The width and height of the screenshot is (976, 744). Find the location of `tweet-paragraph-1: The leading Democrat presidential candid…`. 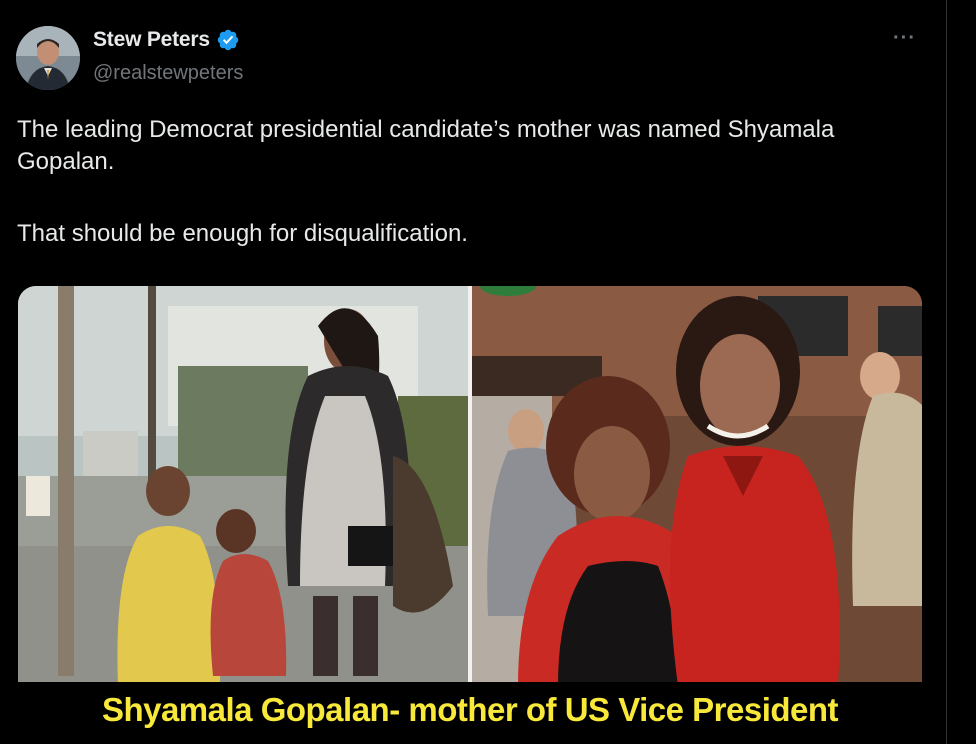

tweet-paragraph-1: The leading Democrat presidential candid… is located at coordinates (426, 145).